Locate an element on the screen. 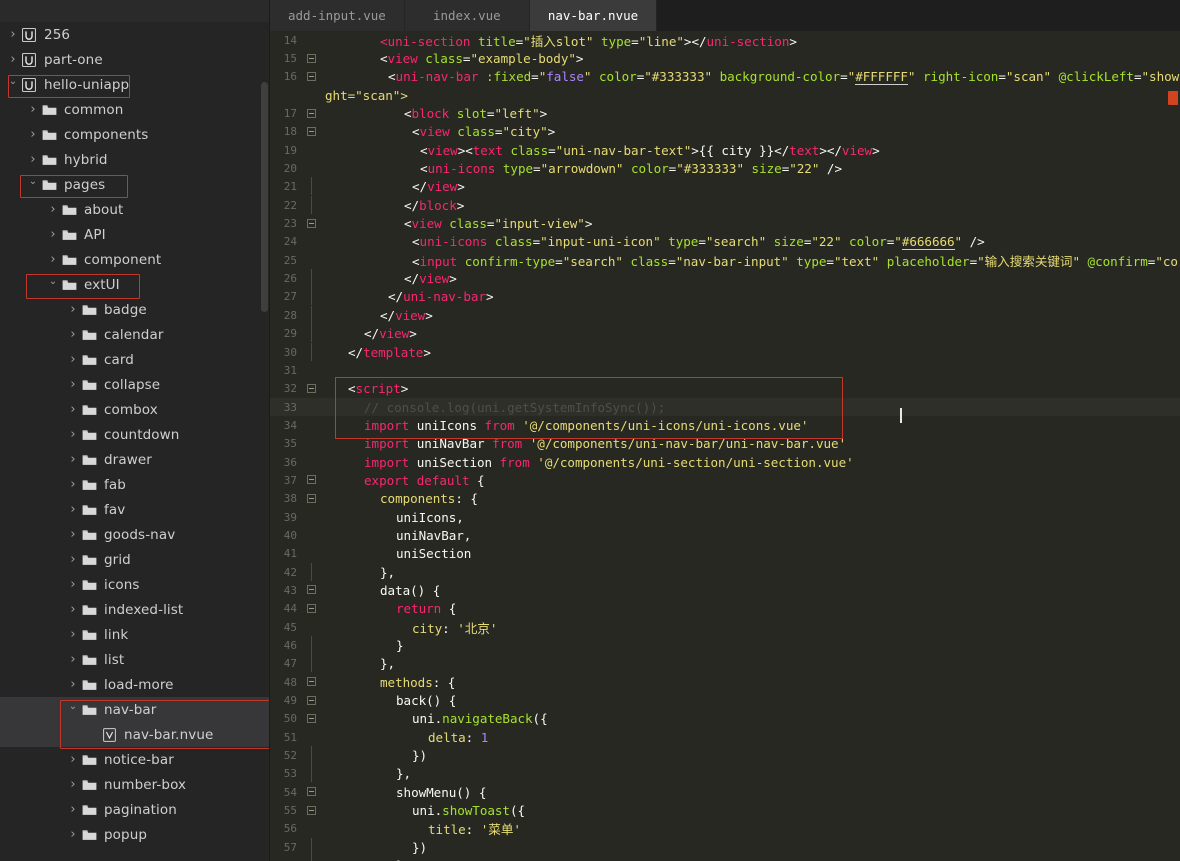  tree-item-goods-nav: goods-nav is located at coordinates (135, 534).